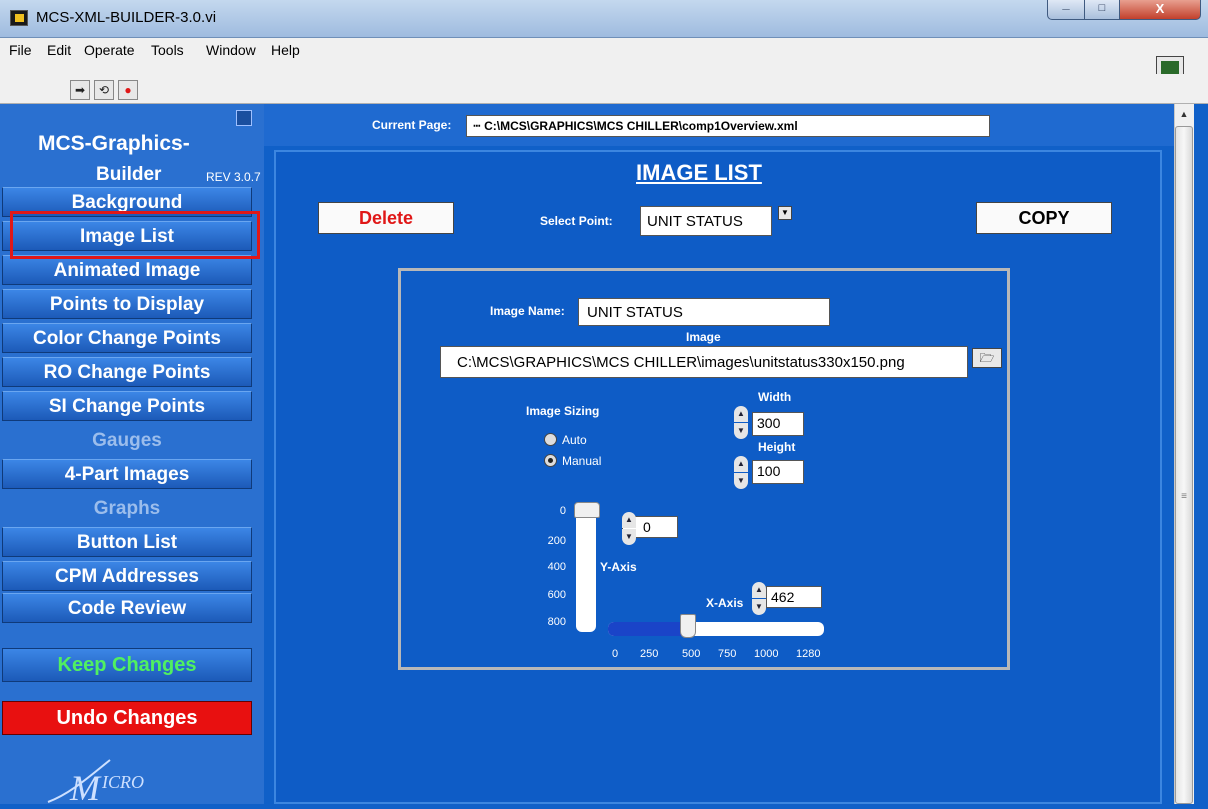 This screenshot has width=1208, height=809. I want to click on y-axis-label: Y-Axis, so click(618, 567).